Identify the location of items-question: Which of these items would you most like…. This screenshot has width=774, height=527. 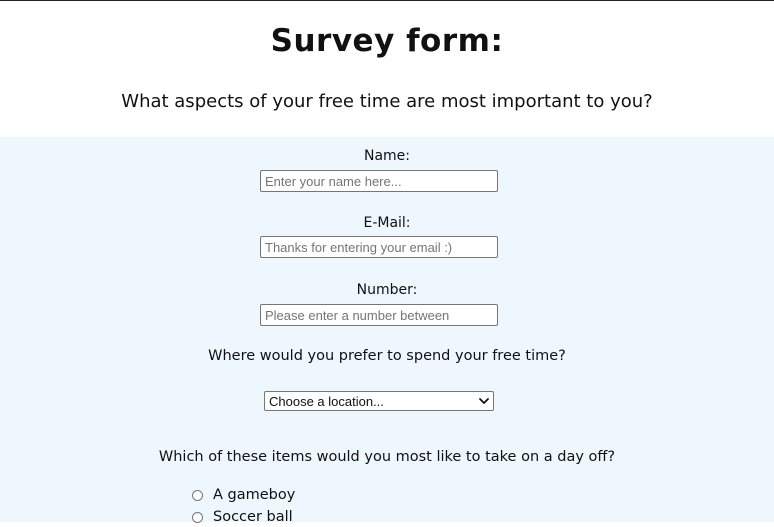
(387, 457).